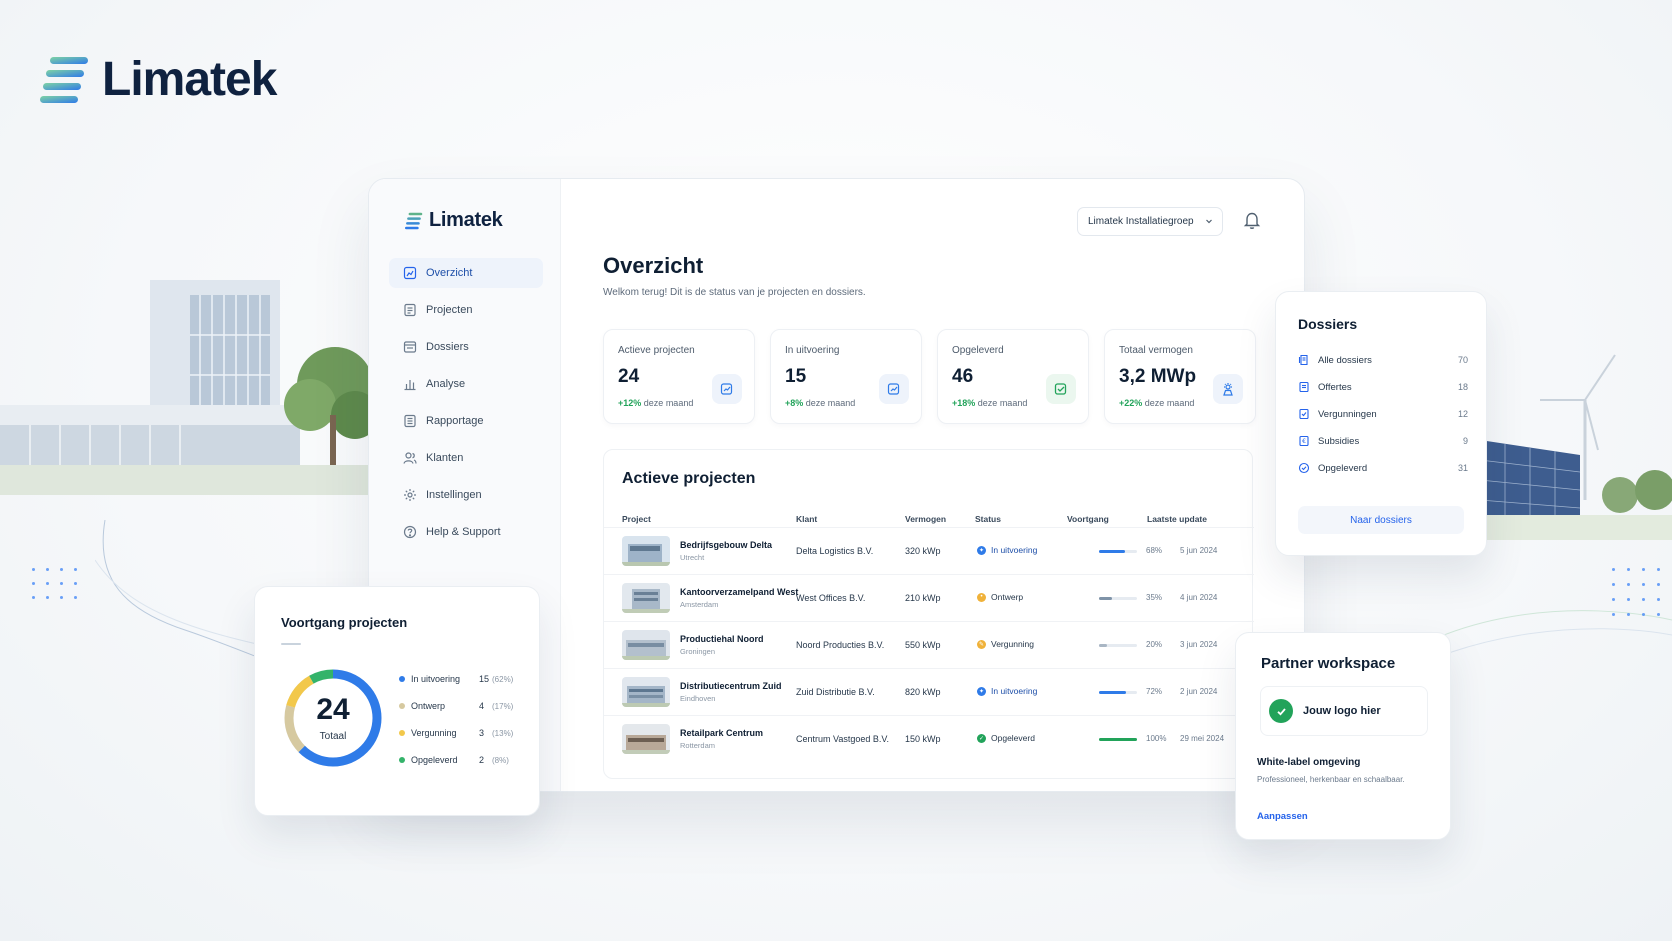  I want to click on legend-percent: (17%), so click(503, 706).